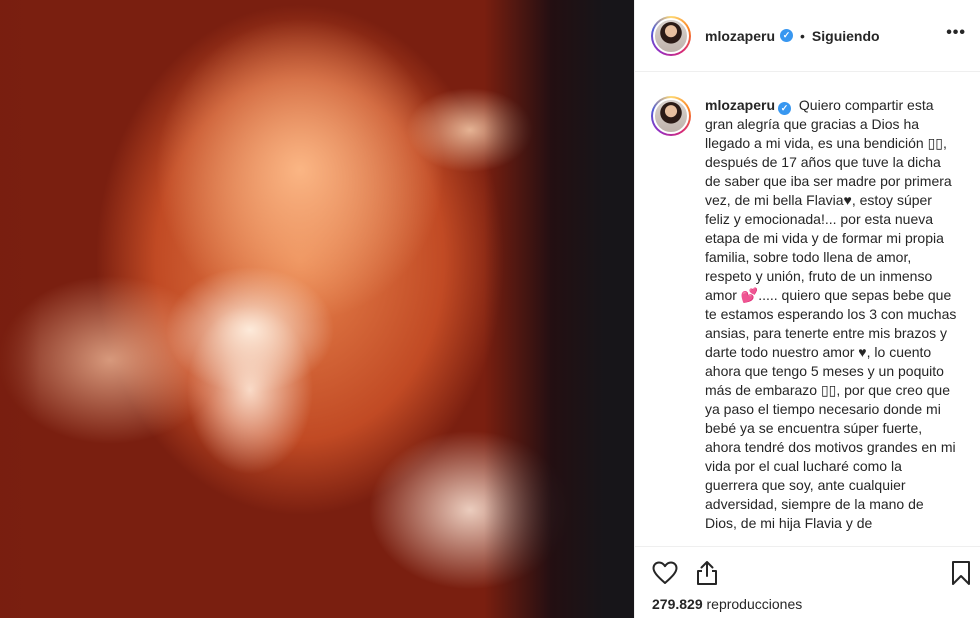  Describe the element at coordinates (707, 573) in the screenshot. I see `share-icon` at that location.